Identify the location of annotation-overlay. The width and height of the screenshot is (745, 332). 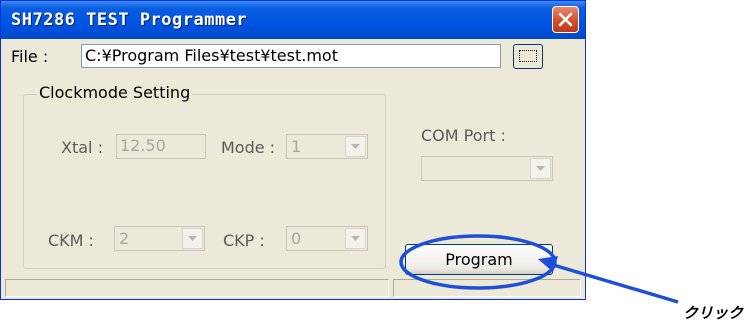
(539, 269).